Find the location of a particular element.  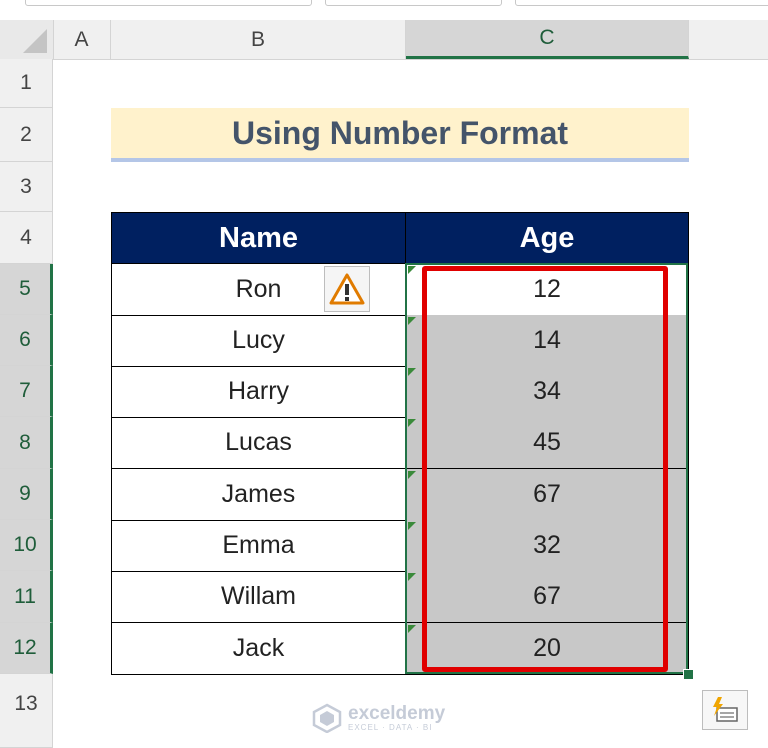

watermark-text: exceldemy EXCEL · DATA · BI is located at coordinates (397, 717).